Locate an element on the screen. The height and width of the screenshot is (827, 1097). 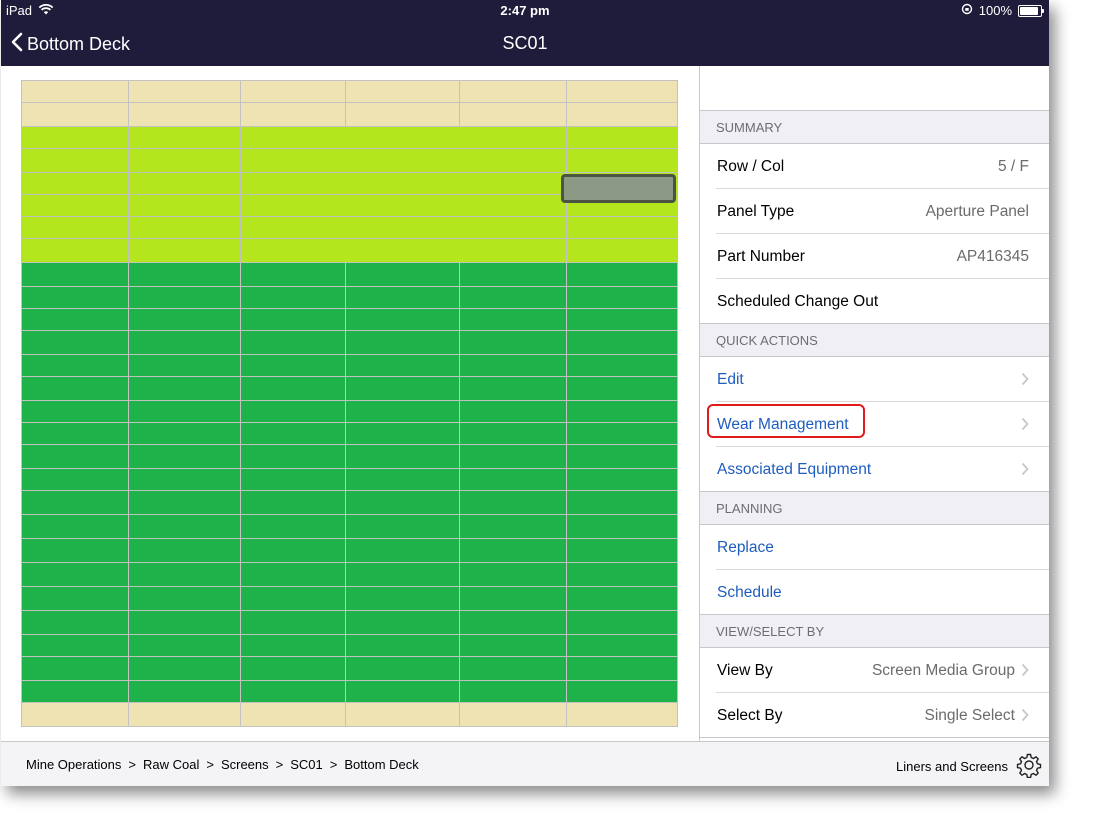
breadcrumb-item: Mine Operations is located at coordinates (73, 764).